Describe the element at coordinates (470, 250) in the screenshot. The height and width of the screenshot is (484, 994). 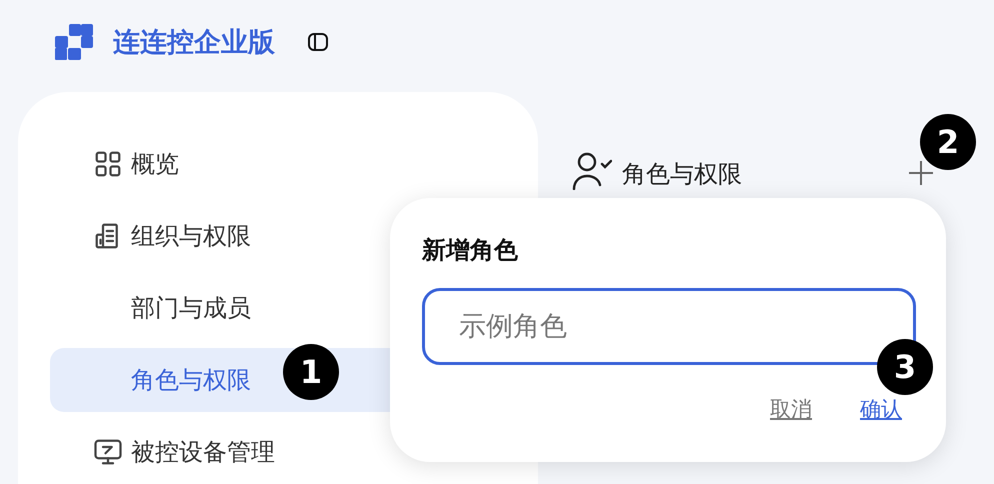
I see `dialog-title: 新增角色` at that location.